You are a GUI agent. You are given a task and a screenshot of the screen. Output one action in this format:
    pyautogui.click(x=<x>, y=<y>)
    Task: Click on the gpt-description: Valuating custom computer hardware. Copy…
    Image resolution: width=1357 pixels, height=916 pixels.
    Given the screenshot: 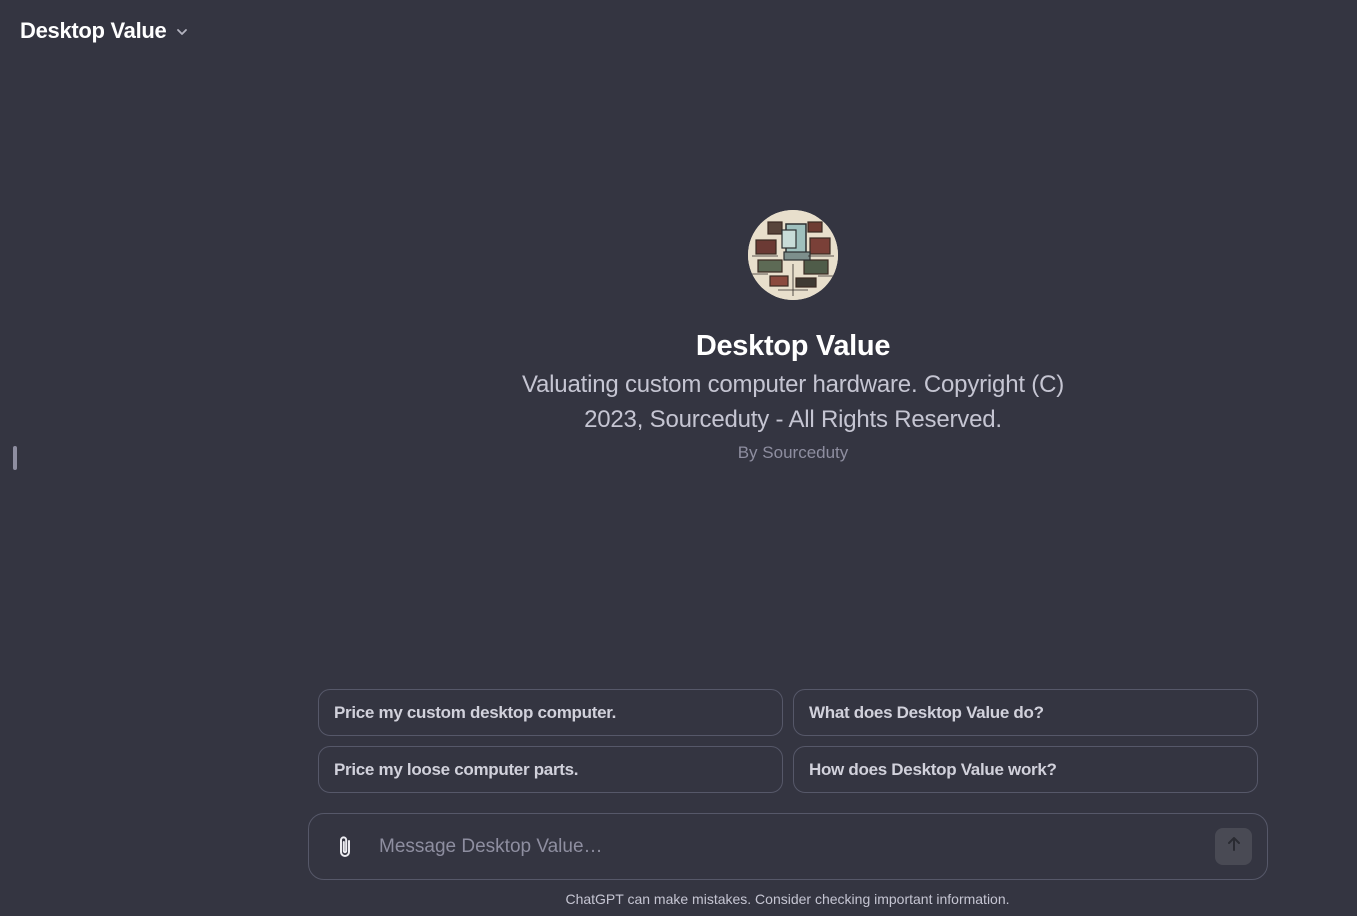 What is the action you would take?
    pyautogui.click(x=793, y=402)
    